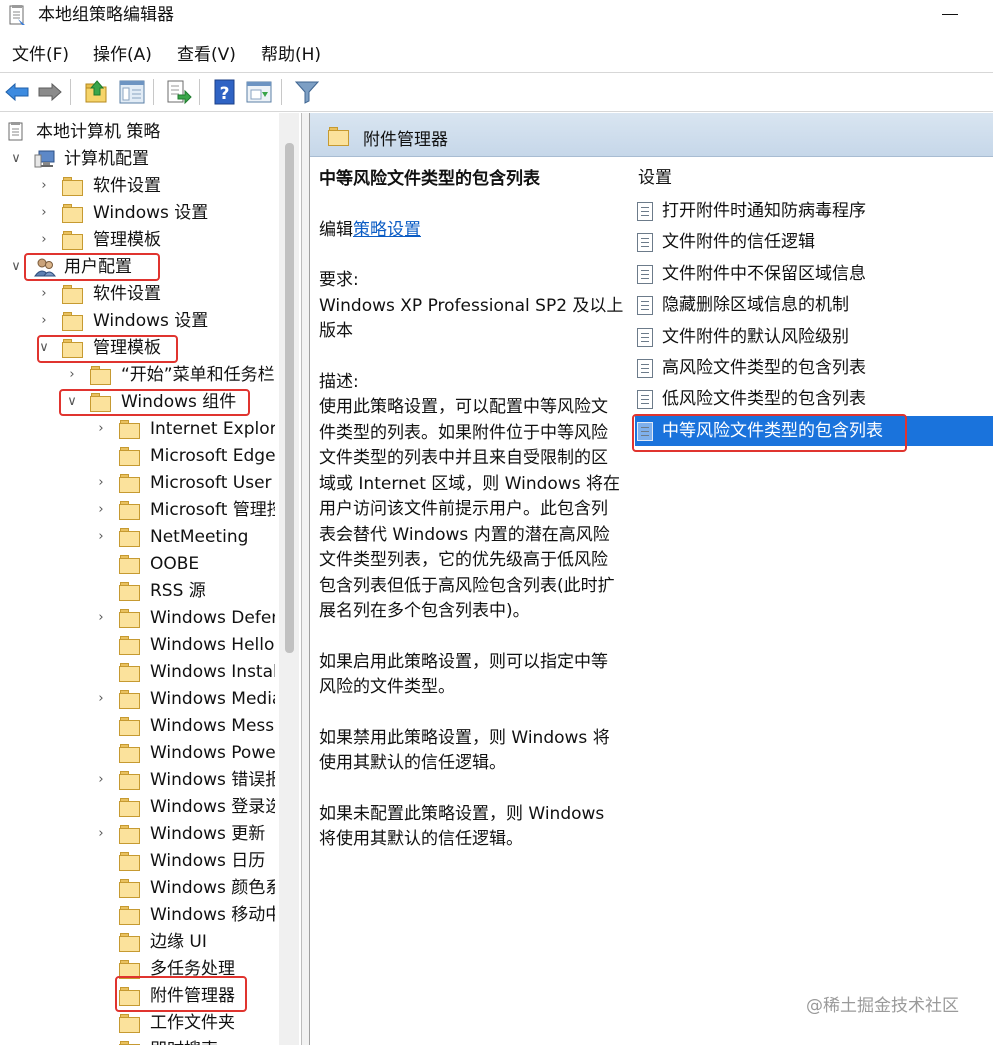 The image size is (993, 1045). What do you see at coordinates (738, 242) in the screenshot?
I see `setting-label: 文件附件的信任逻辑` at bounding box center [738, 242].